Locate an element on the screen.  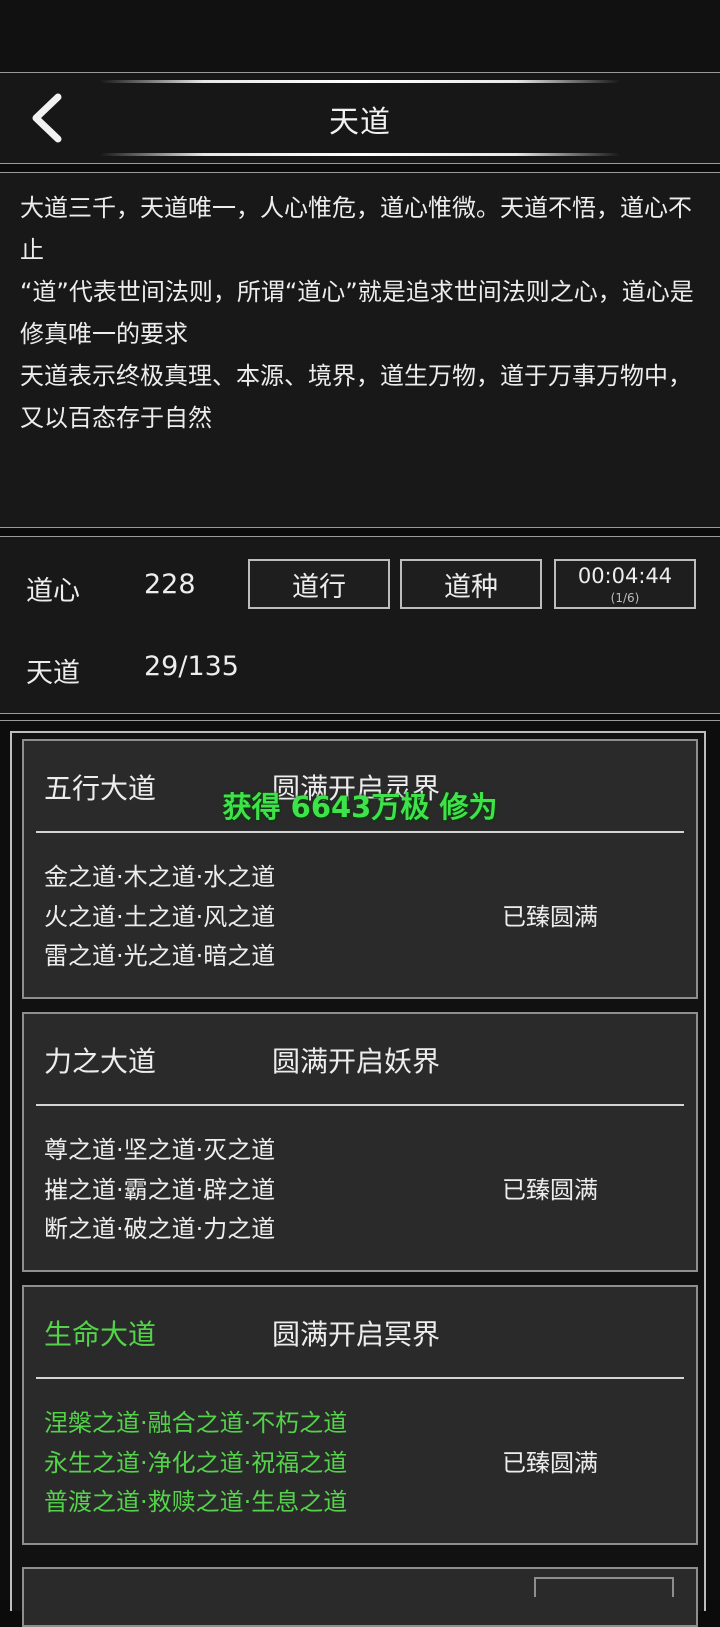
dao-line: 金之道·木之道·水之道 is located at coordinates (160, 877).